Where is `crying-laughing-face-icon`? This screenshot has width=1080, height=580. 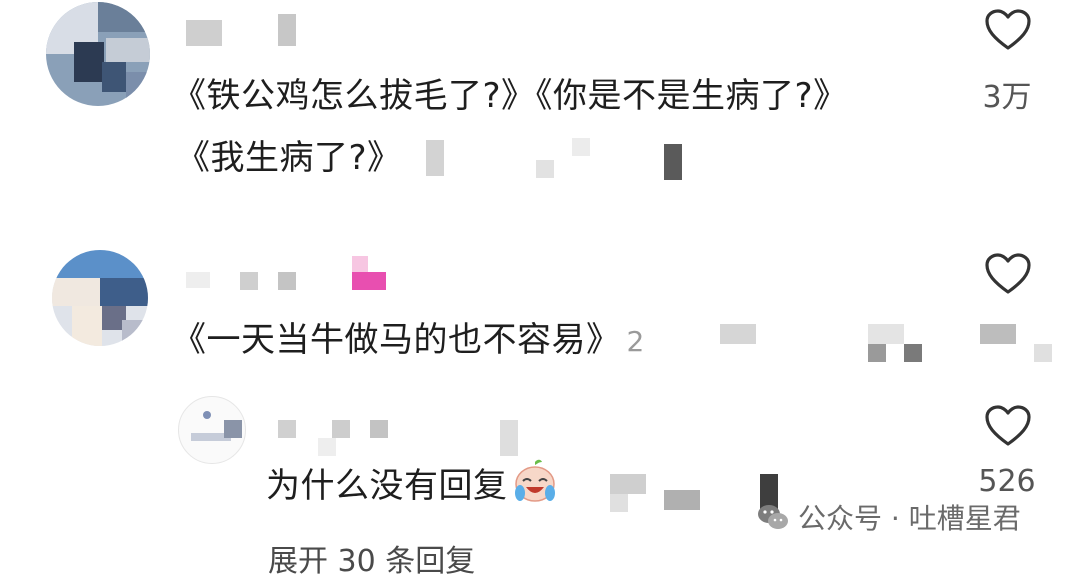
crying-laughing-face-icon is located at coordinates (534, 480).